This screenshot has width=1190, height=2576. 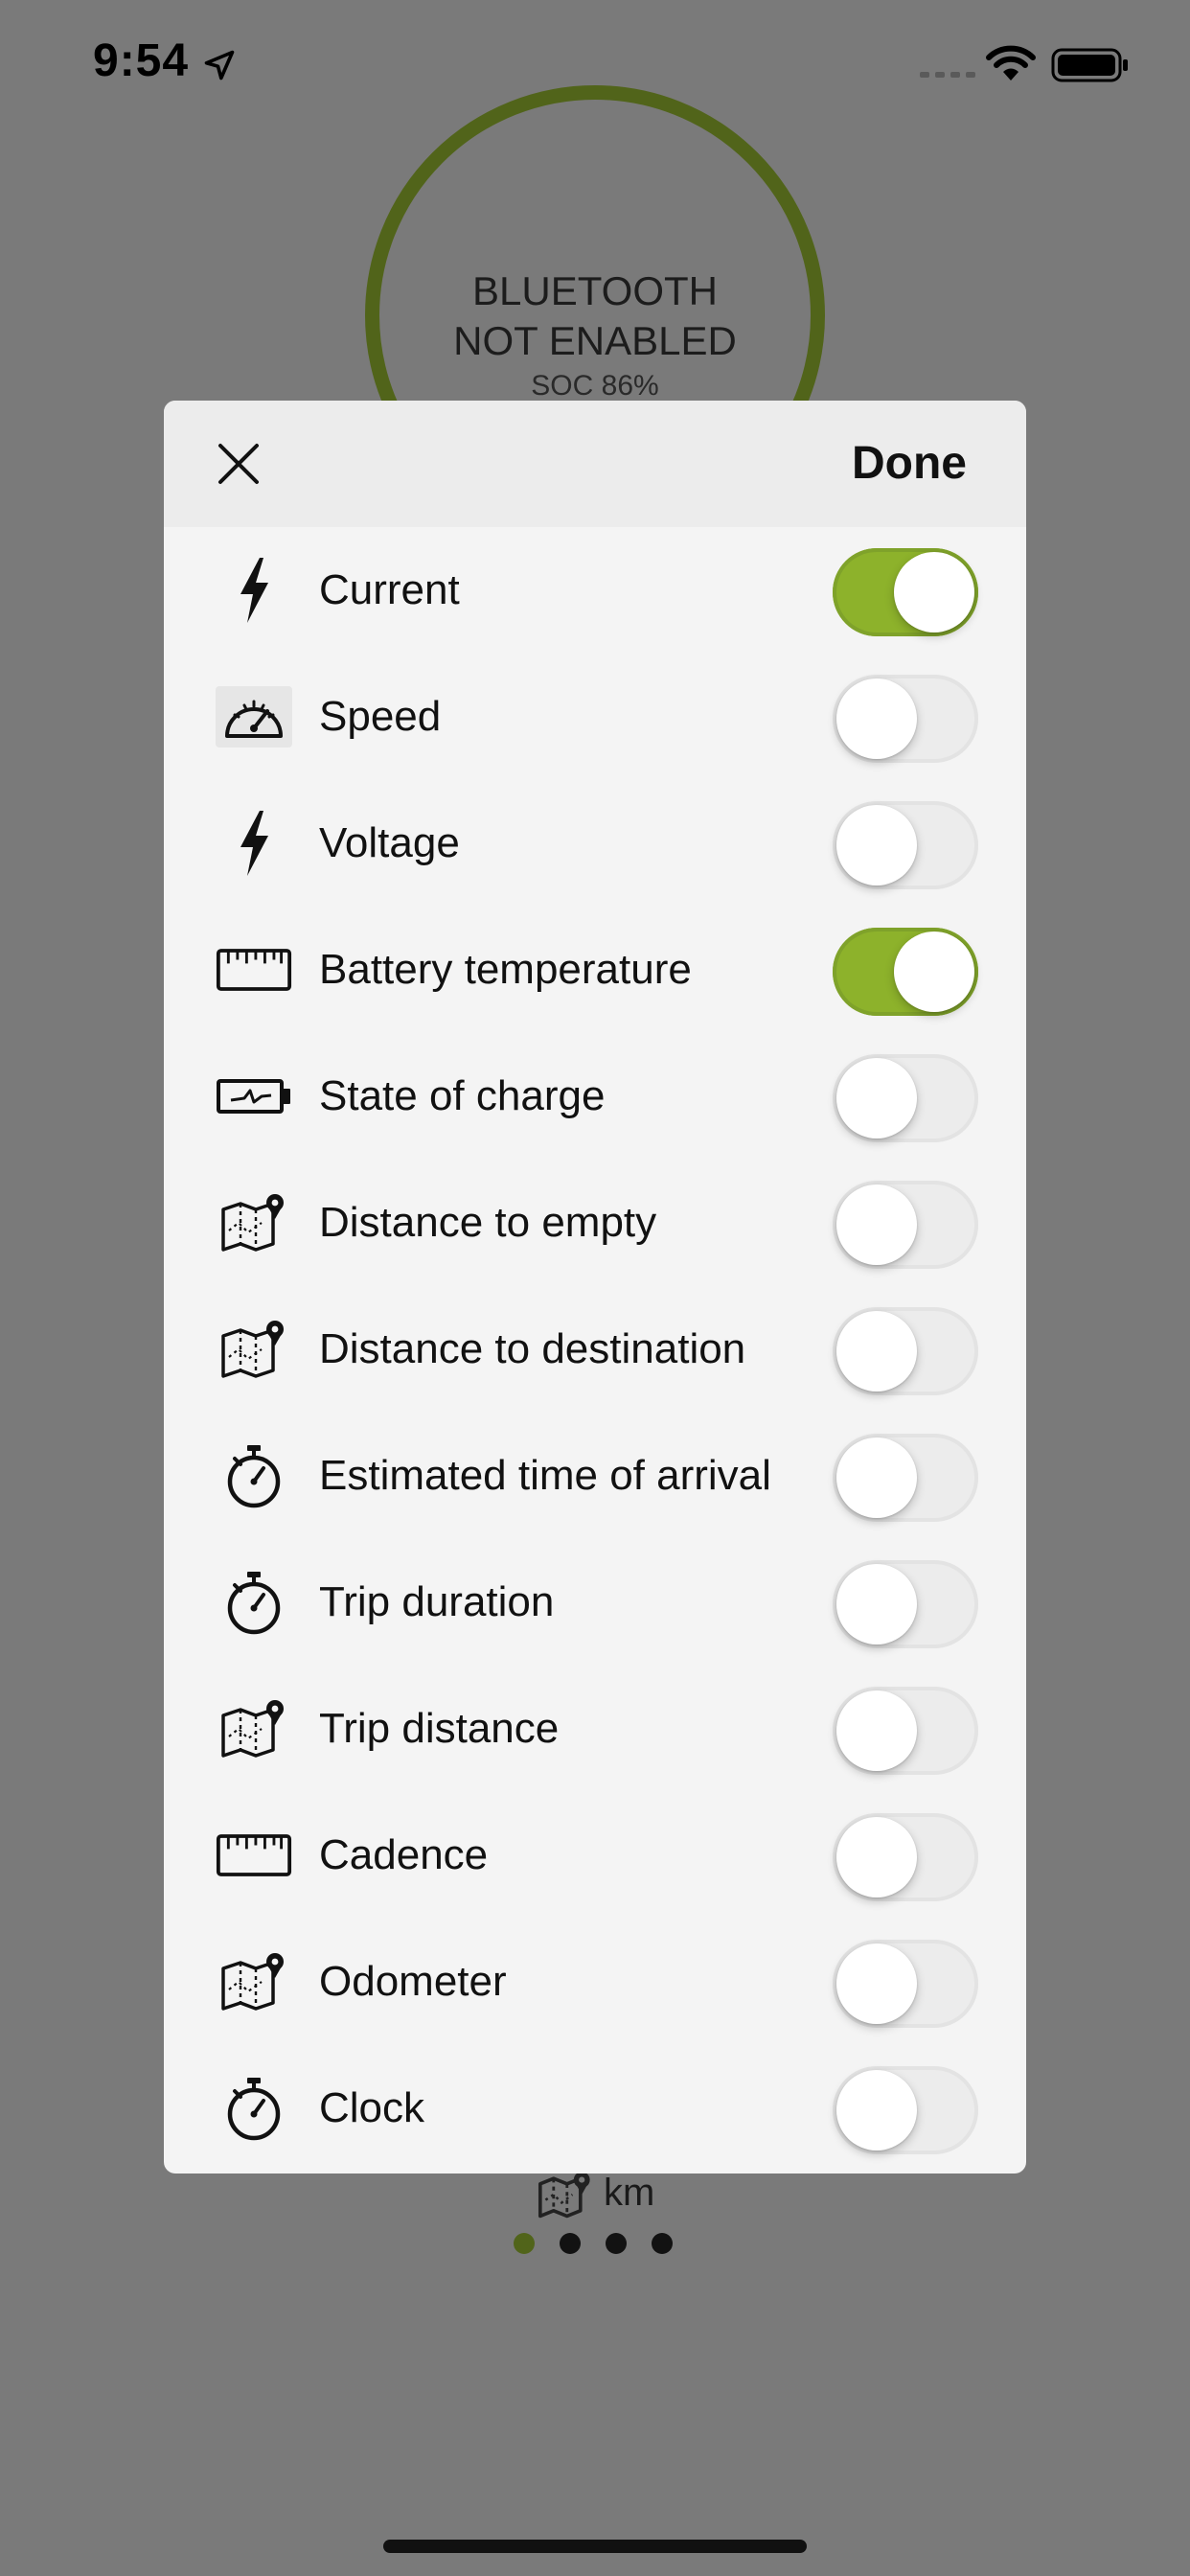 What do you see at coordinates (595, 2244) in the screenshot?
I see `page-indicator` at bounding box center [595, 2244].